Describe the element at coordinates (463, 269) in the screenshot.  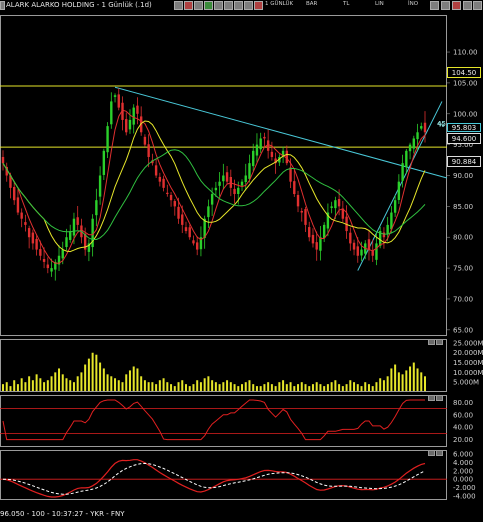
I see `price-tick-label: 75.00` at that location.